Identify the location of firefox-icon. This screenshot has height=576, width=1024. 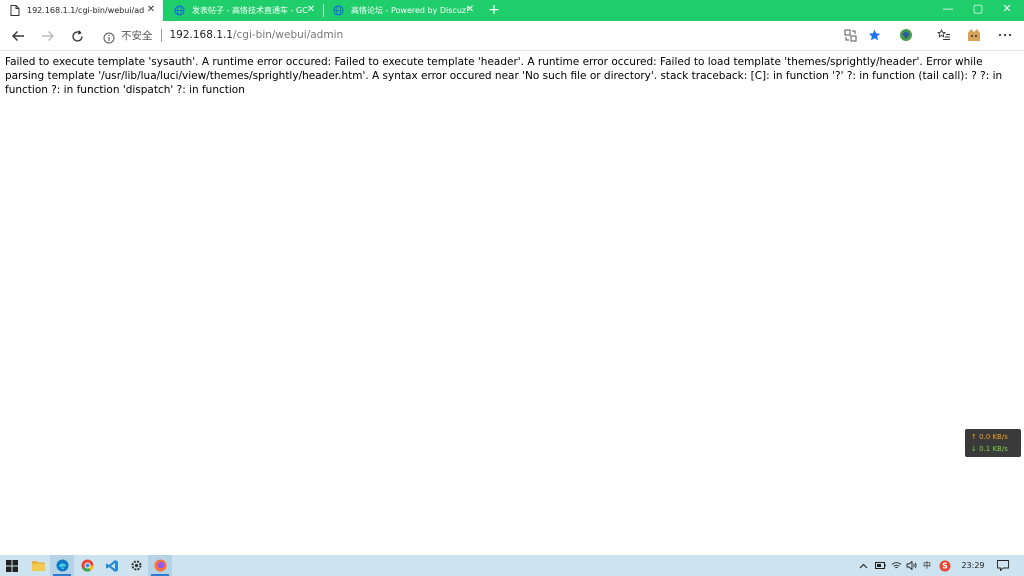
(160, 565).